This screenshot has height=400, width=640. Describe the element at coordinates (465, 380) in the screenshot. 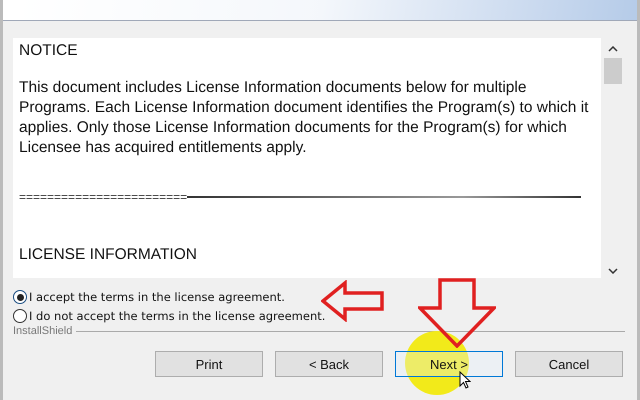

I see `cursor-icon` at that location.